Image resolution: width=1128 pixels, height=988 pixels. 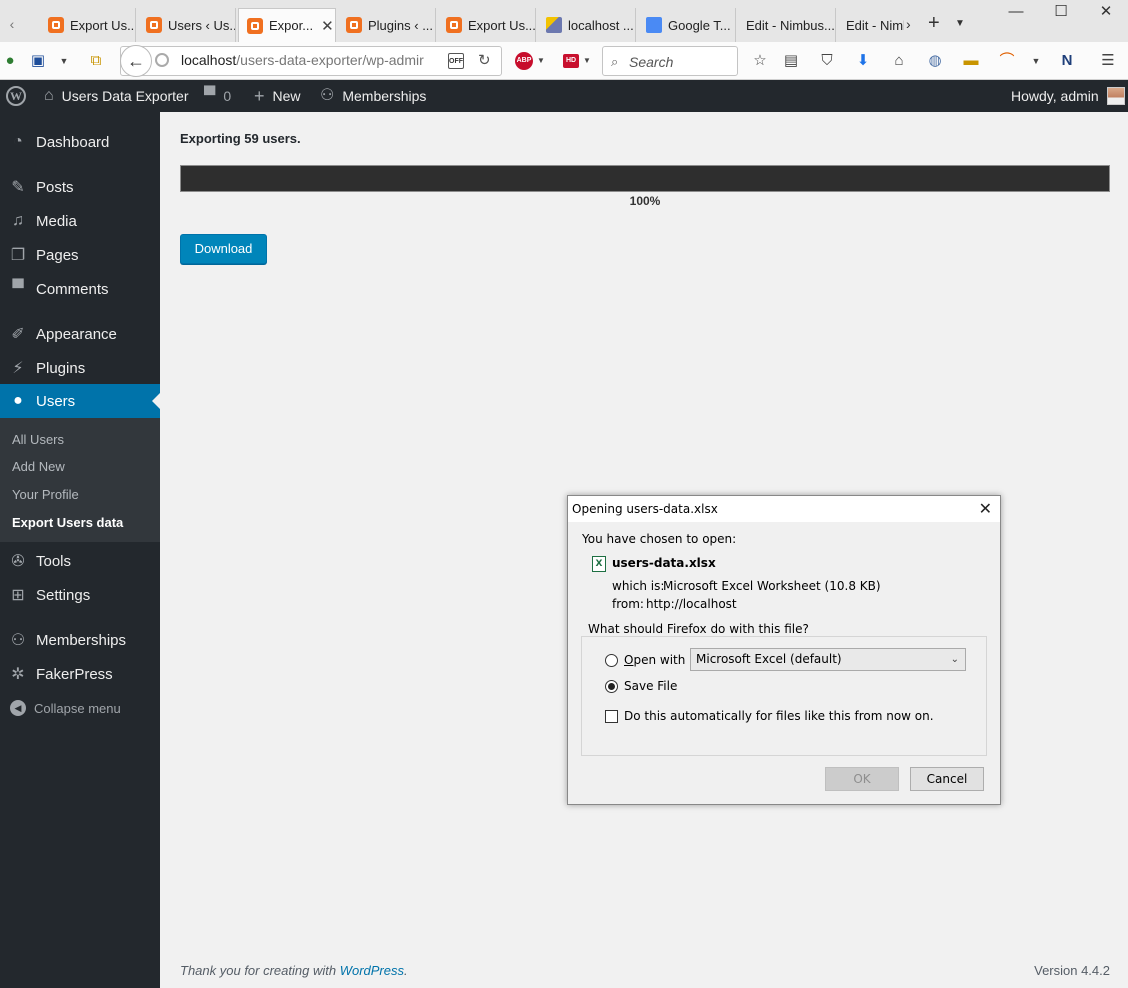 What do you see at coordinates (664, 563) in the screenshot?
I see `dialog-filename: users-data.xlsx` at bounding box center [664, 563].